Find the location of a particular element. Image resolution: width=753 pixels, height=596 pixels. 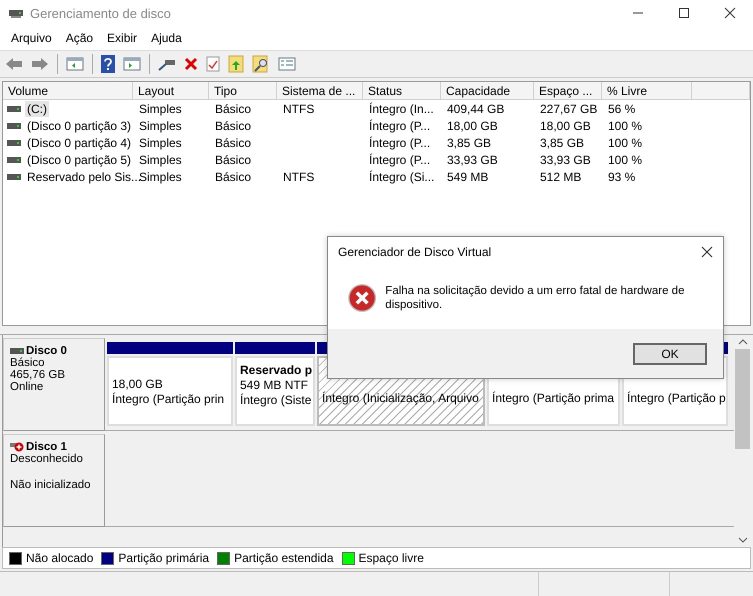

partition-status: Íntegro (Siste is located at coordinates (275, 400).